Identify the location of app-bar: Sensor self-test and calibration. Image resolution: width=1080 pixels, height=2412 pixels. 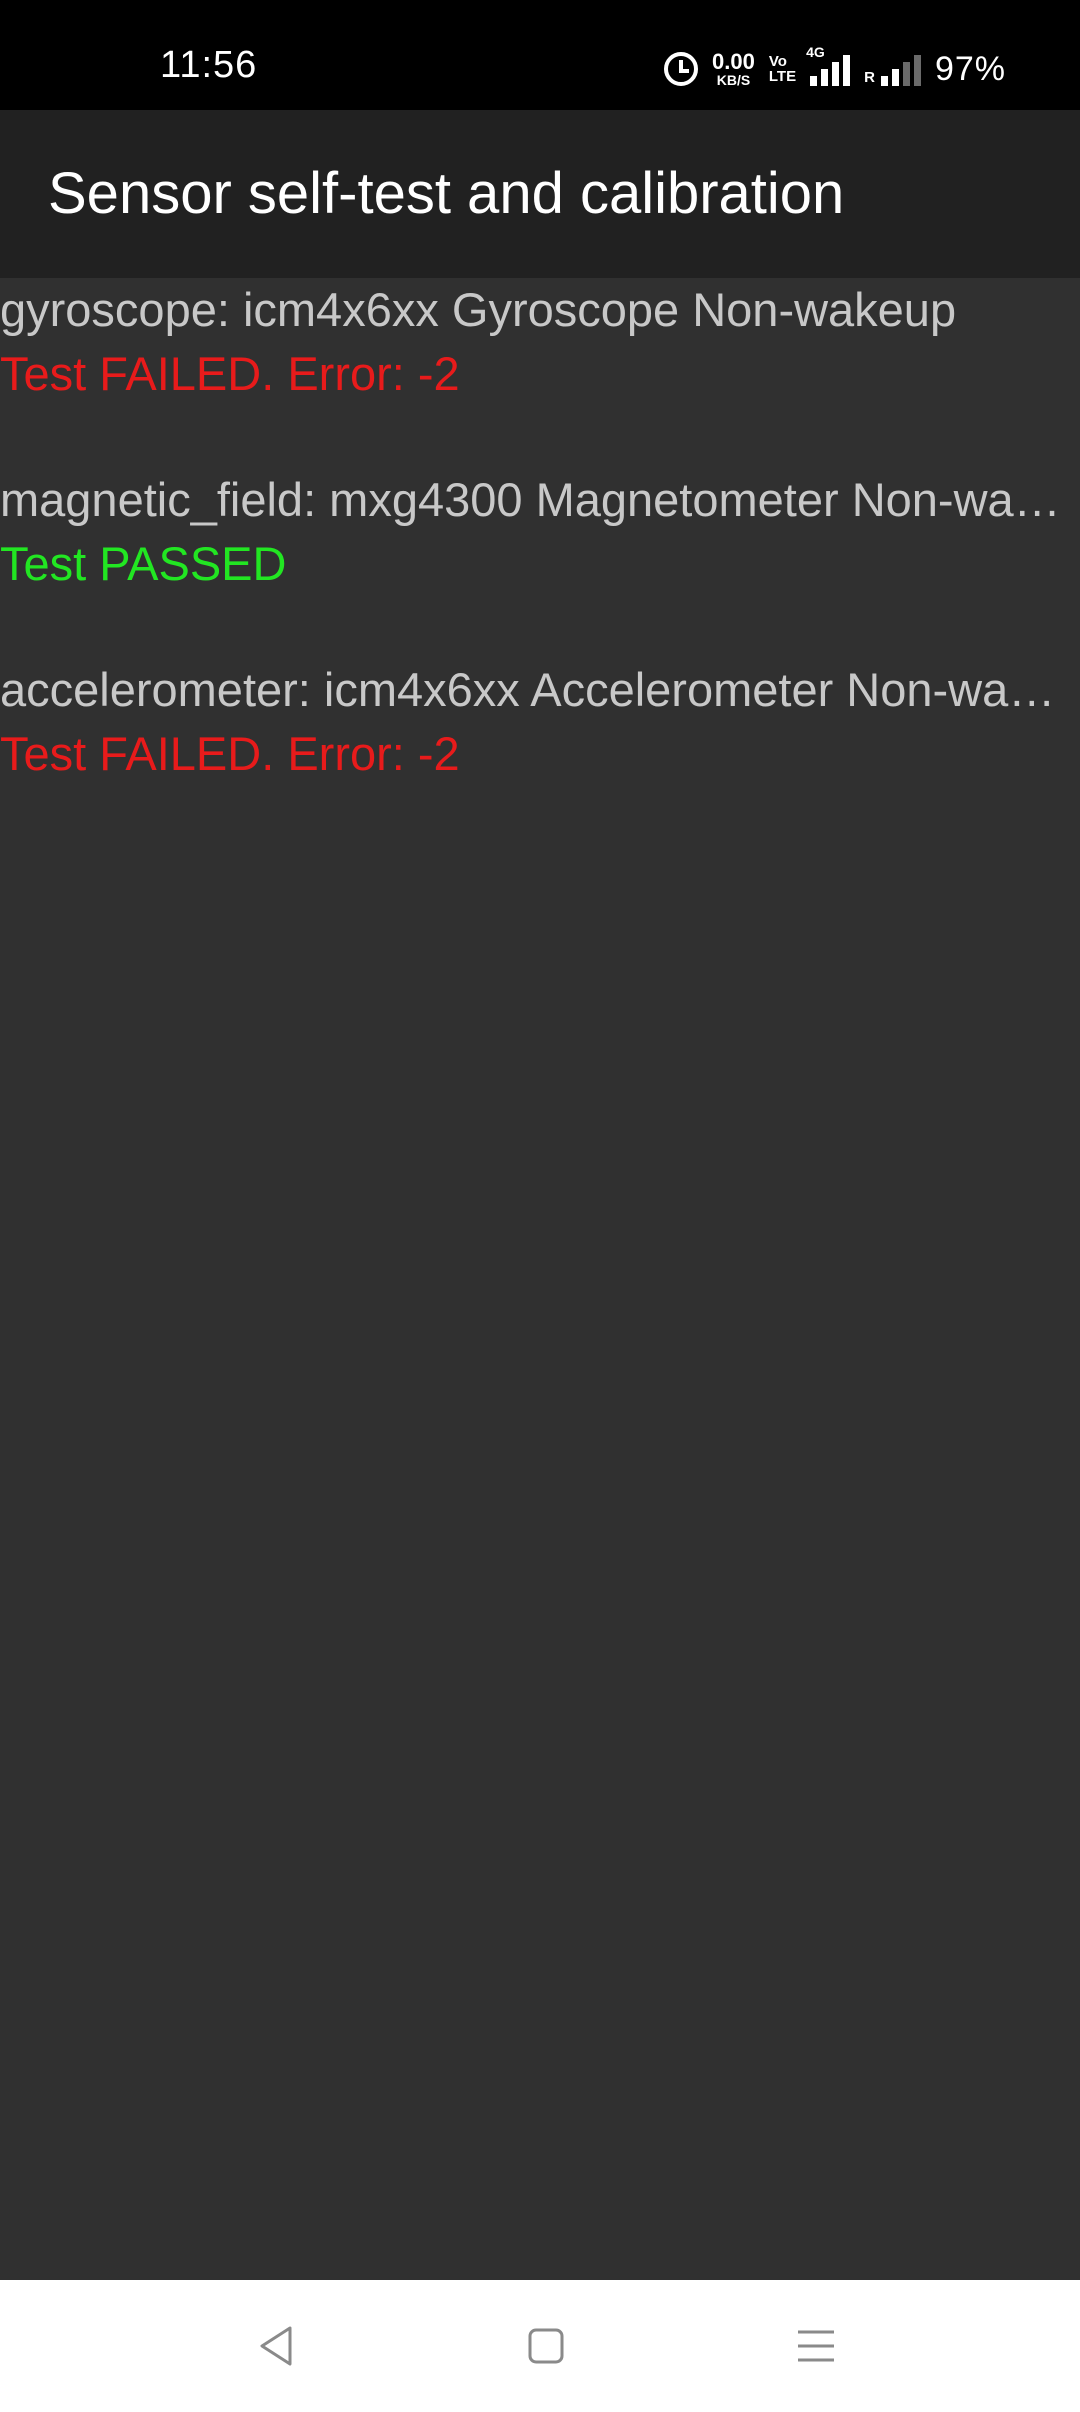
(540, 194).